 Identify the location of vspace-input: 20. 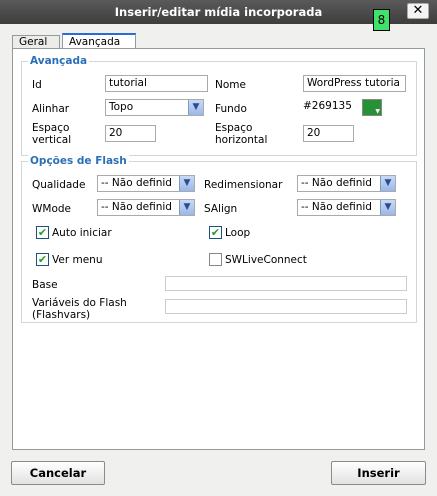
(130, 133).